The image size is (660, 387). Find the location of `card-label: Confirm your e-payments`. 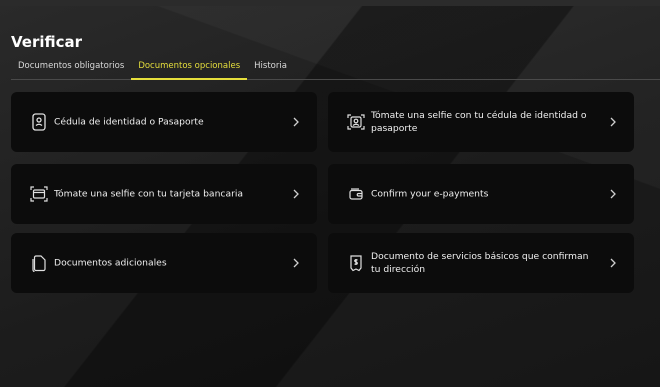

card-label: Confirm your e-payments is located at coordinates (430, 194).